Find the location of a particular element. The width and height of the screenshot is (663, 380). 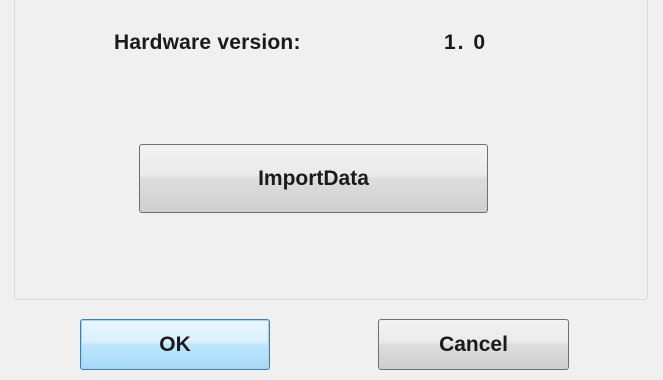

hardware-version-row: Hardware version: 1. 0 is located at coordinates (331, 46).